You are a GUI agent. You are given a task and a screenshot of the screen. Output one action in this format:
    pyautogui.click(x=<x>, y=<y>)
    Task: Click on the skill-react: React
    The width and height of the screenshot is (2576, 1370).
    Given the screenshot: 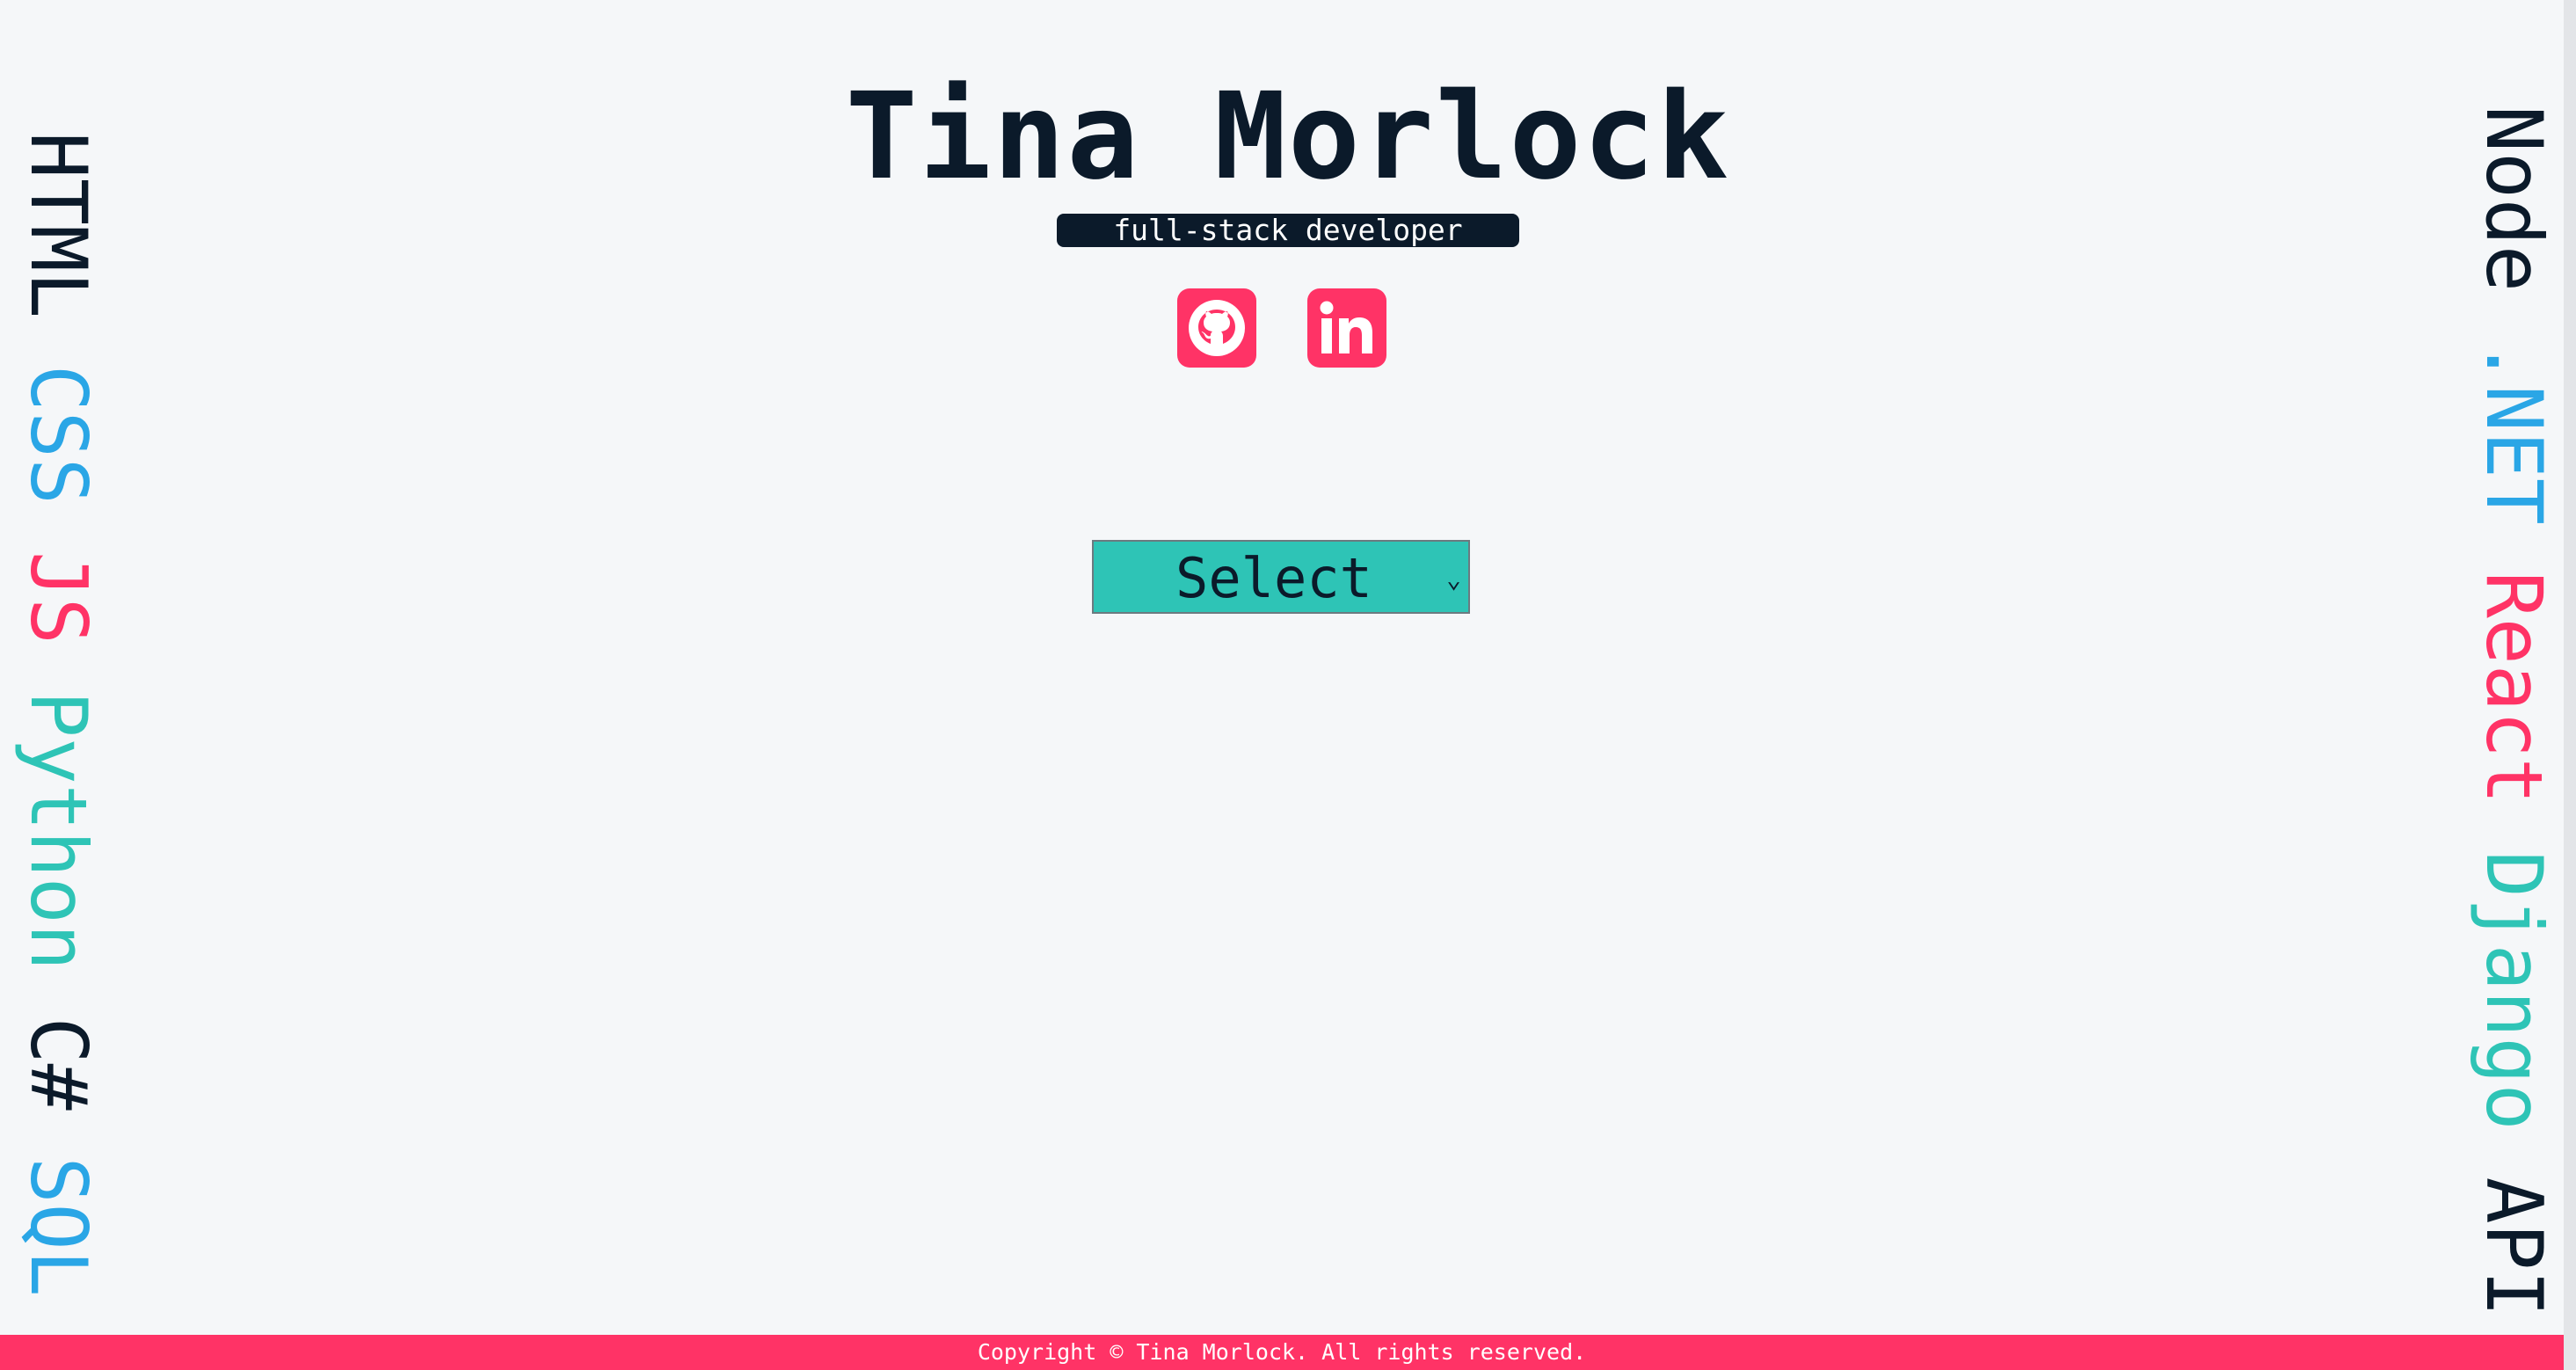 What is the action you would take?
    pyautogui.click(x=2514, y=688)
    